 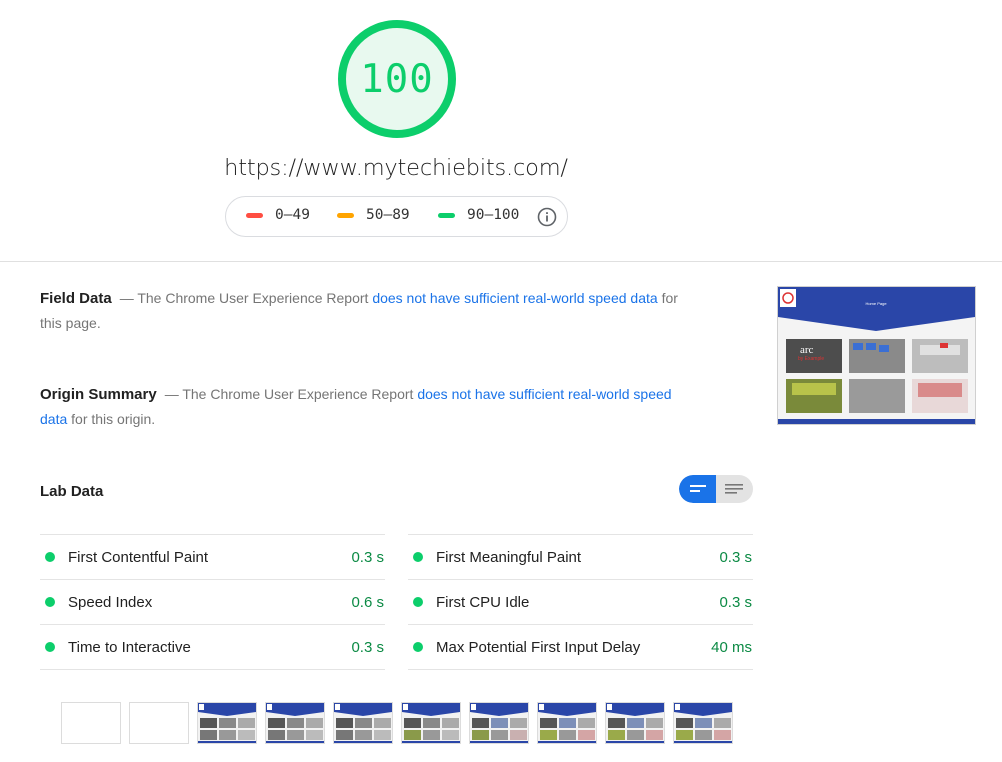 I want to click on bar-view-button, so click(x=697, y=489).